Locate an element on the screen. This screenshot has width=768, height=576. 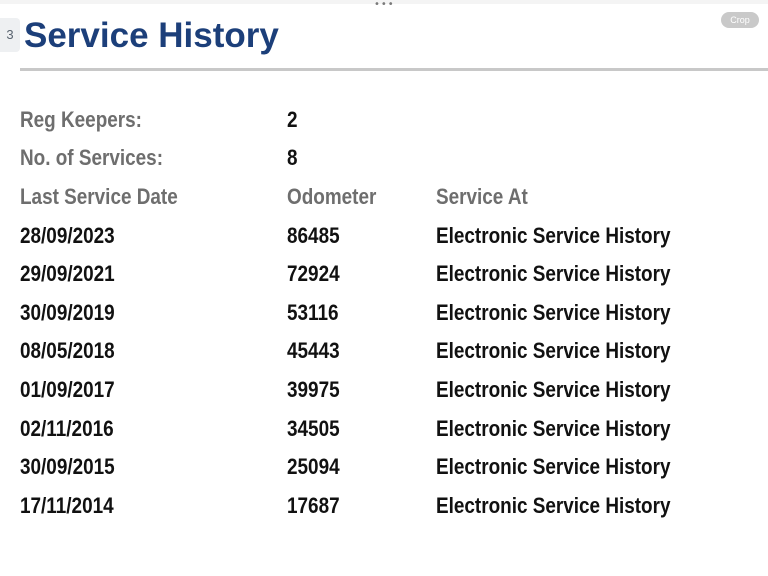
cell-date: 28/09/2023 is located at coordinates (67, 235).